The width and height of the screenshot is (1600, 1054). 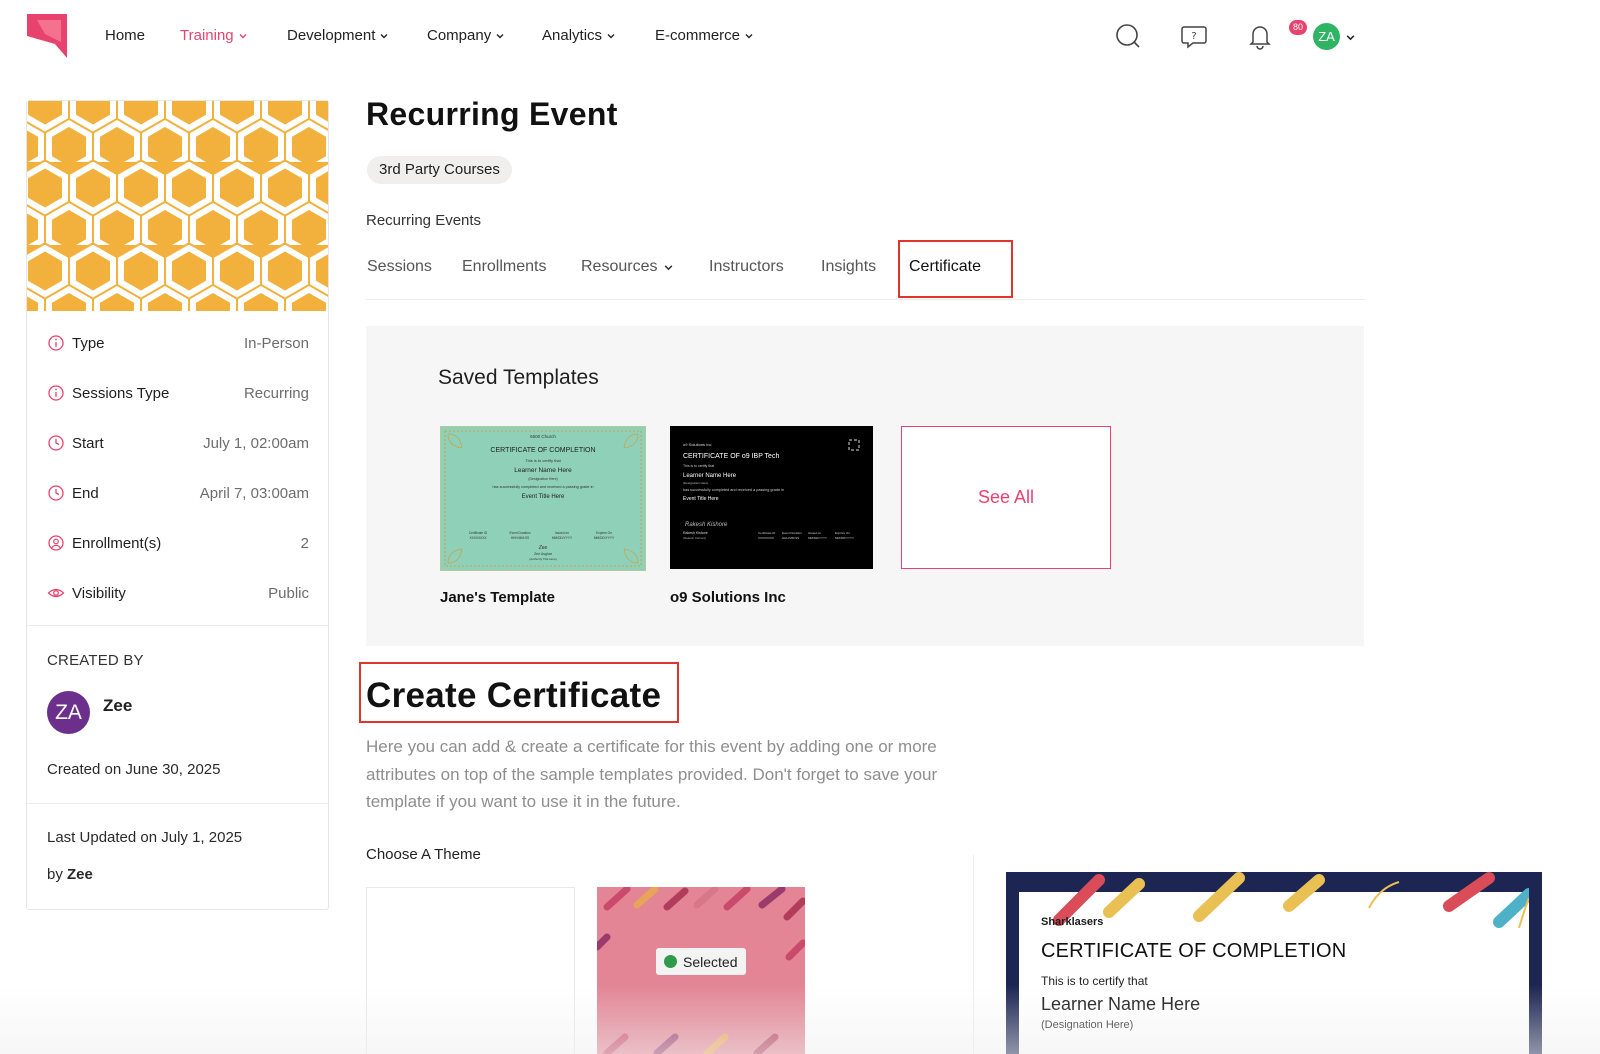 What do you see at coordinates (56, 593) in the screenshot?
I see `eye-icon` at bounding box center [56, 593].